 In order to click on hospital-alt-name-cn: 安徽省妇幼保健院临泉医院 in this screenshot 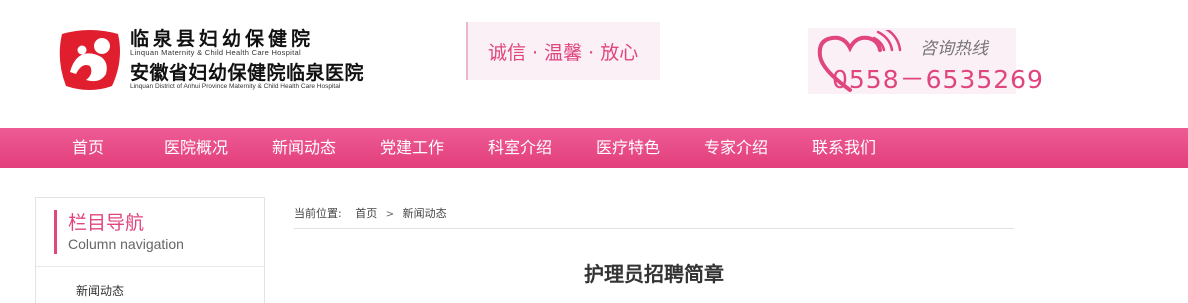, I will do `click(247, 73)`.